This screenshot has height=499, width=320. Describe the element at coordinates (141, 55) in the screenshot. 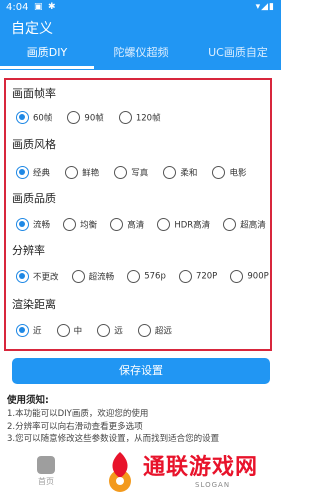

I see `tab-gyro-overclock: 陀螺仪超频` at that location.